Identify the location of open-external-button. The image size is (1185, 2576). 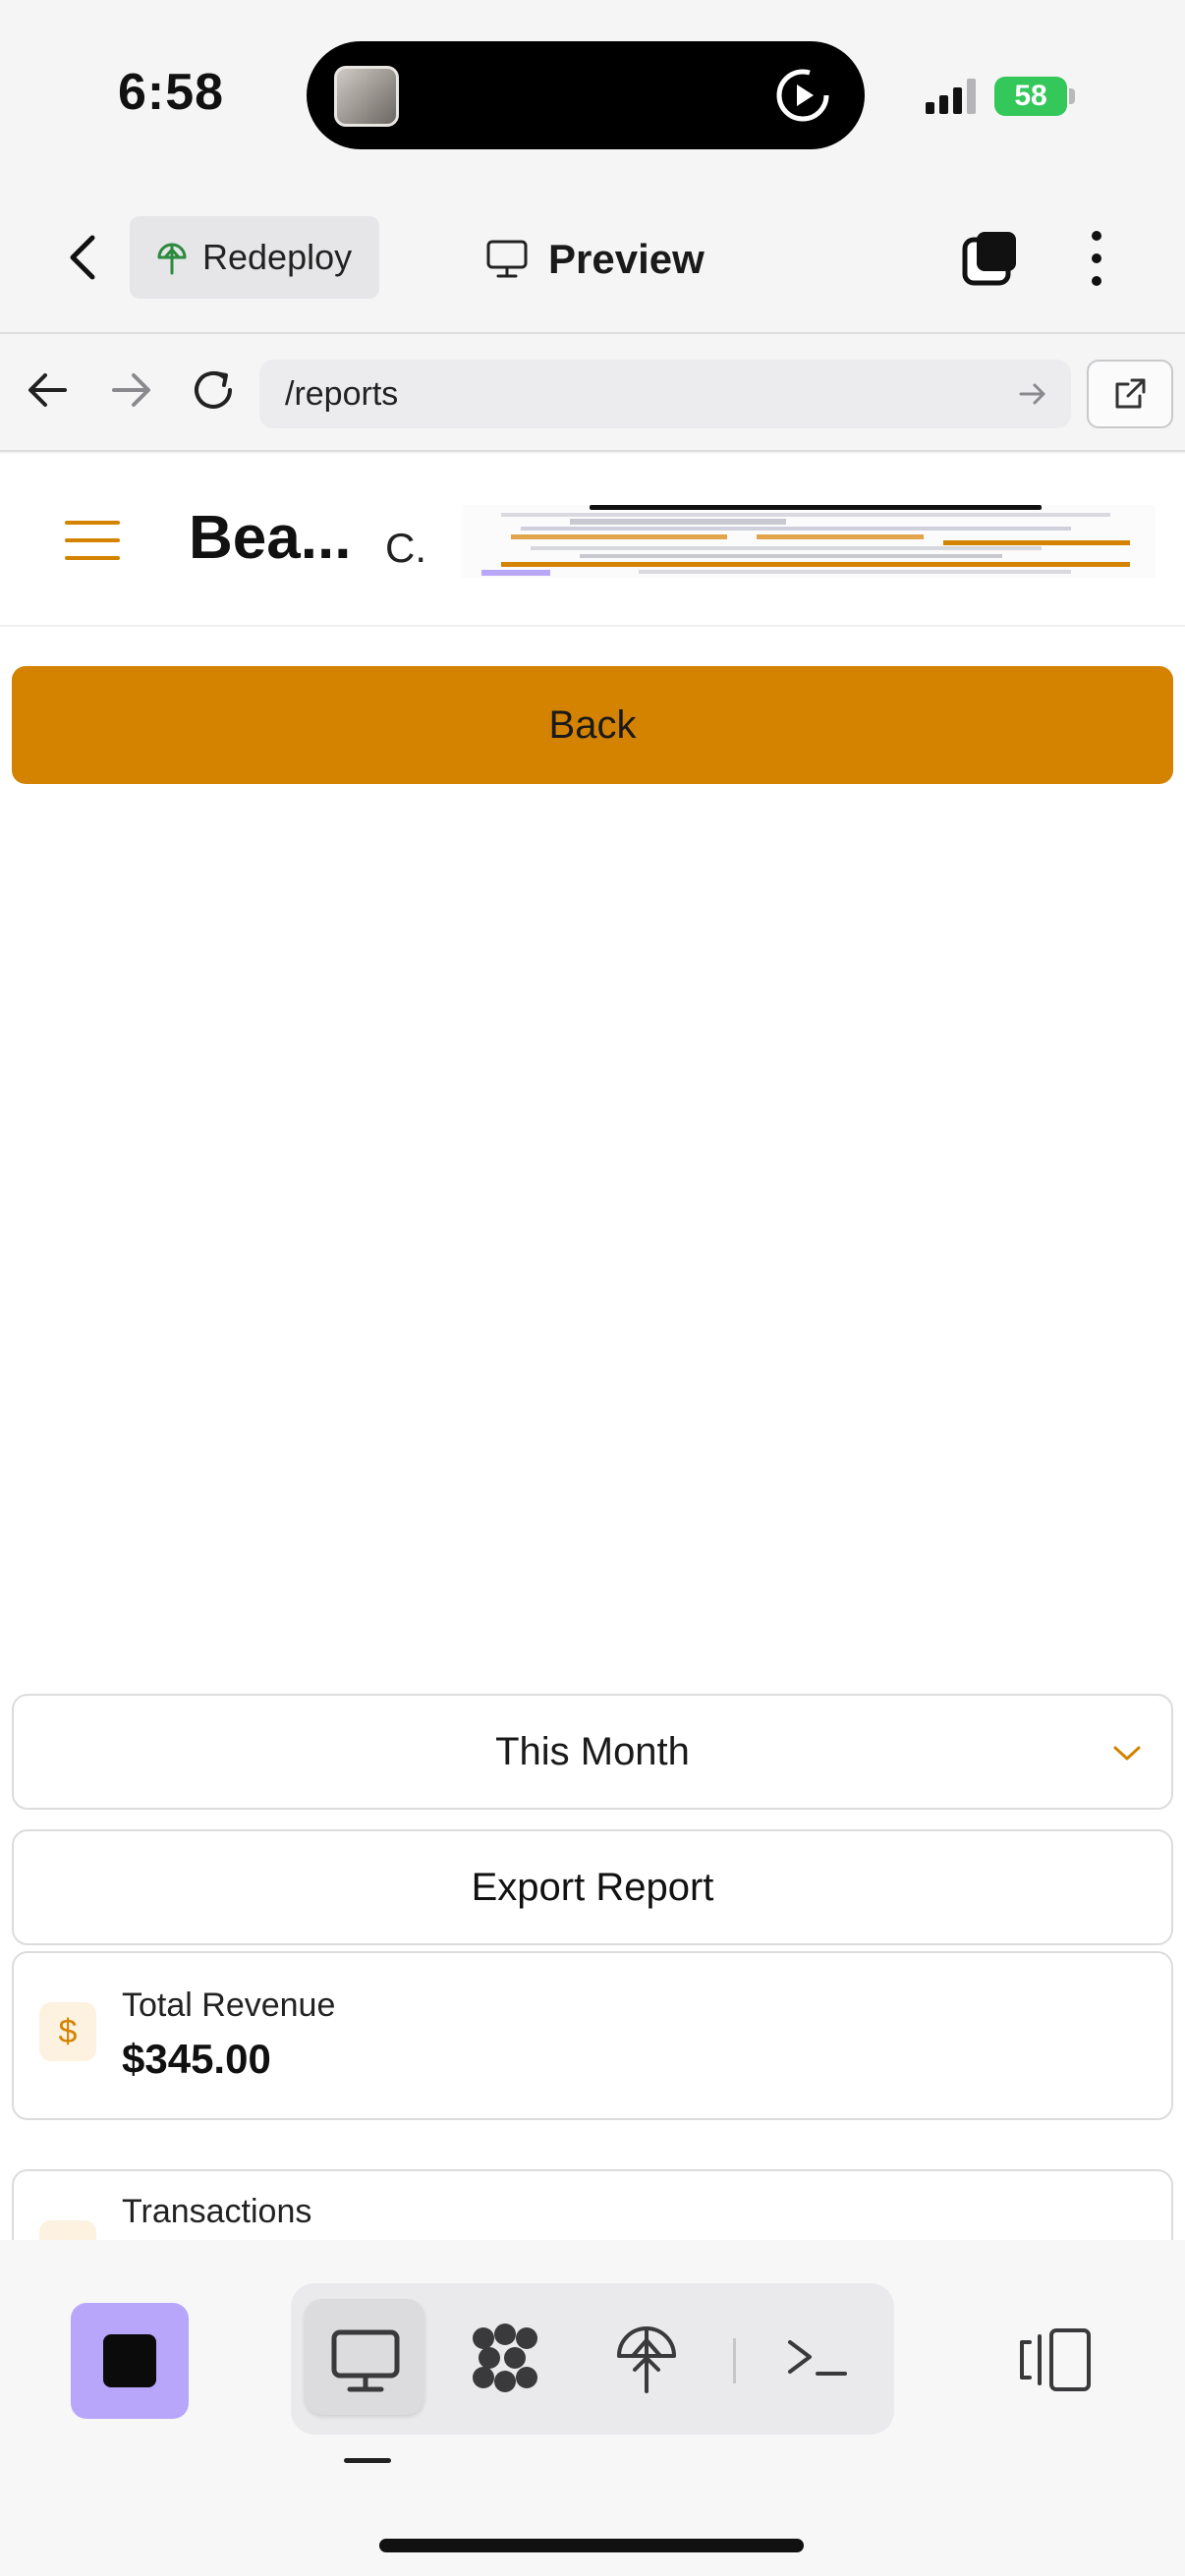
(1130, 394).